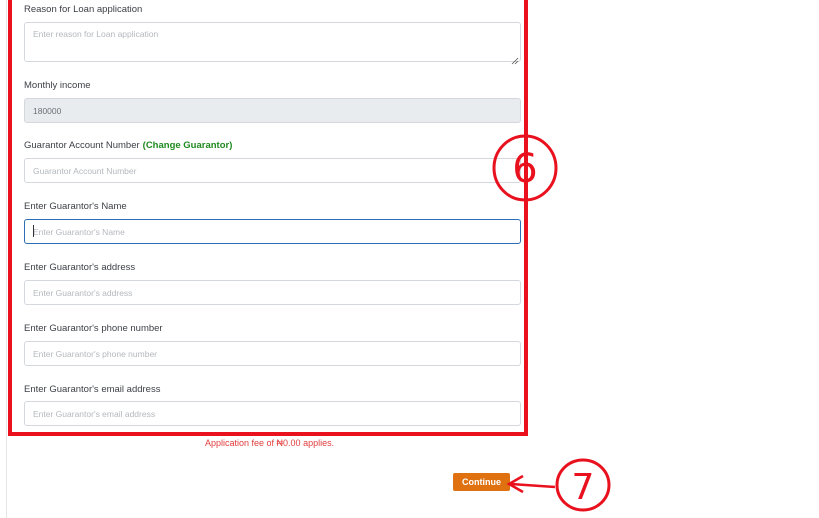  I want to click on continue-button: Continue, so click(481, 482).